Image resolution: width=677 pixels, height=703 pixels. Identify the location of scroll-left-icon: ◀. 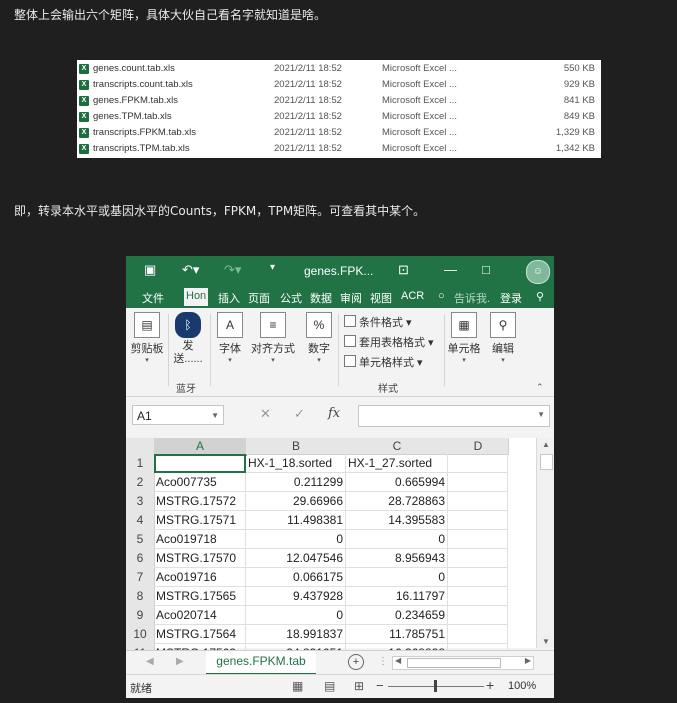
(398, 660).